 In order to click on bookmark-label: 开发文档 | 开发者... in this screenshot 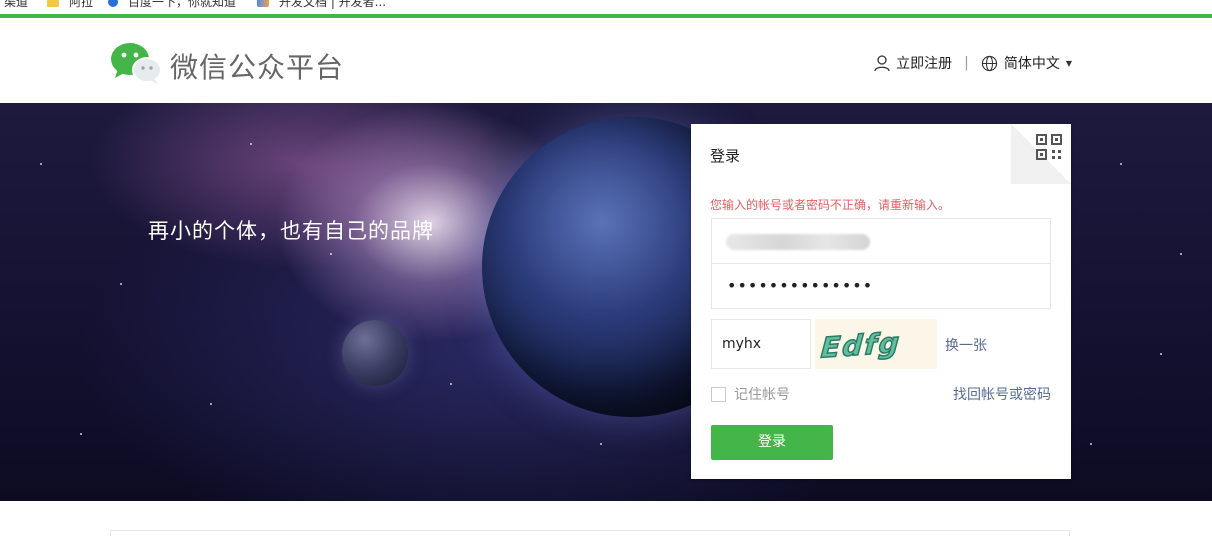, I will do `click(333, 4)`.